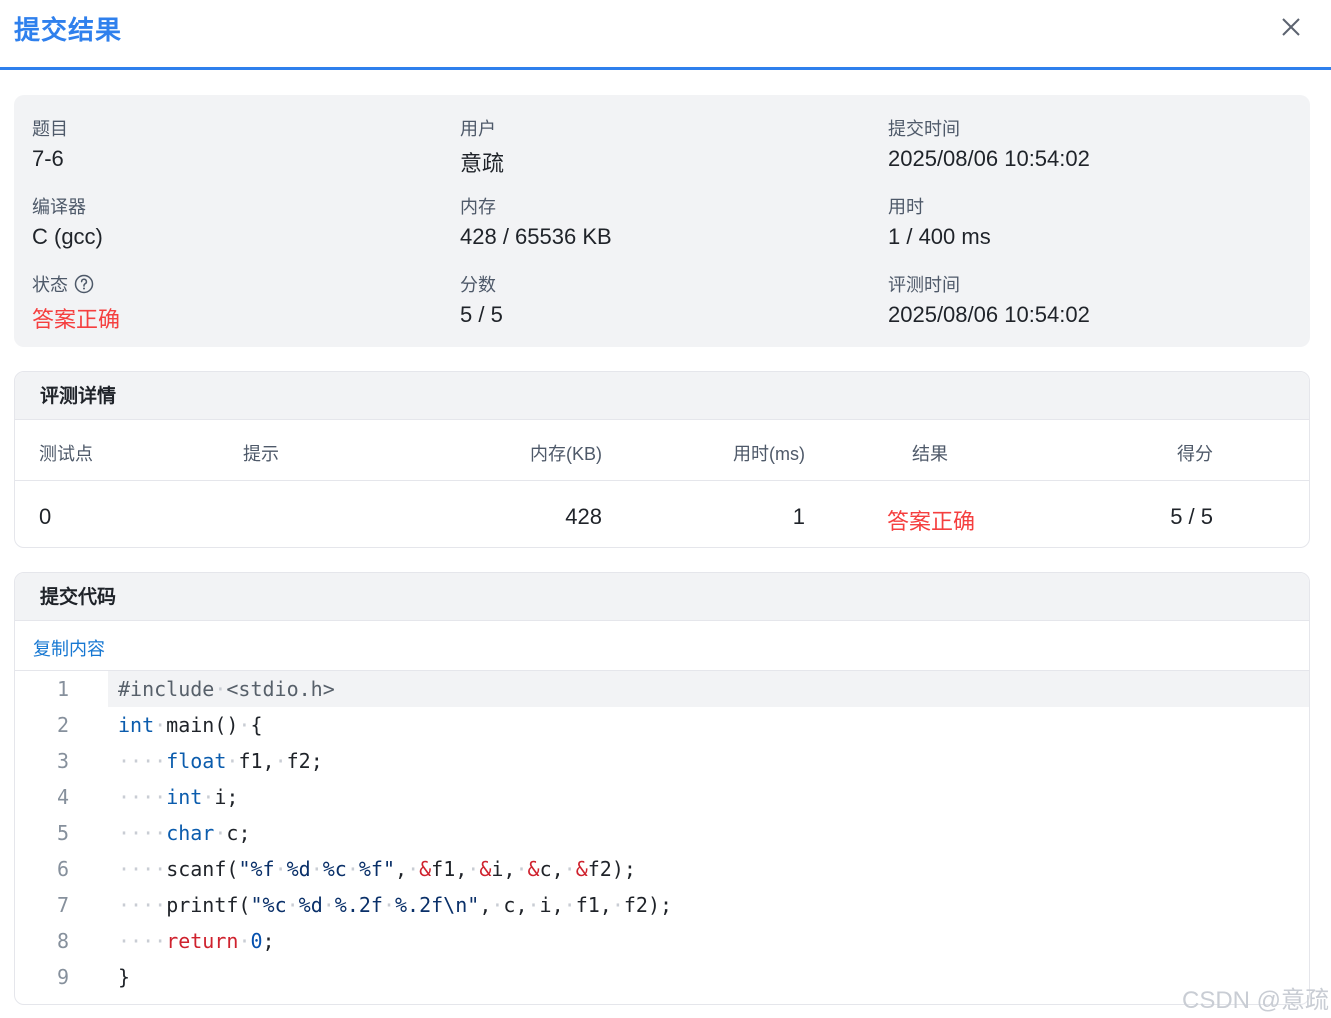  Describe the element at coordinates (1256, 1000) in the screenshot. I see `watermark: CSDN @意疏` at that location.